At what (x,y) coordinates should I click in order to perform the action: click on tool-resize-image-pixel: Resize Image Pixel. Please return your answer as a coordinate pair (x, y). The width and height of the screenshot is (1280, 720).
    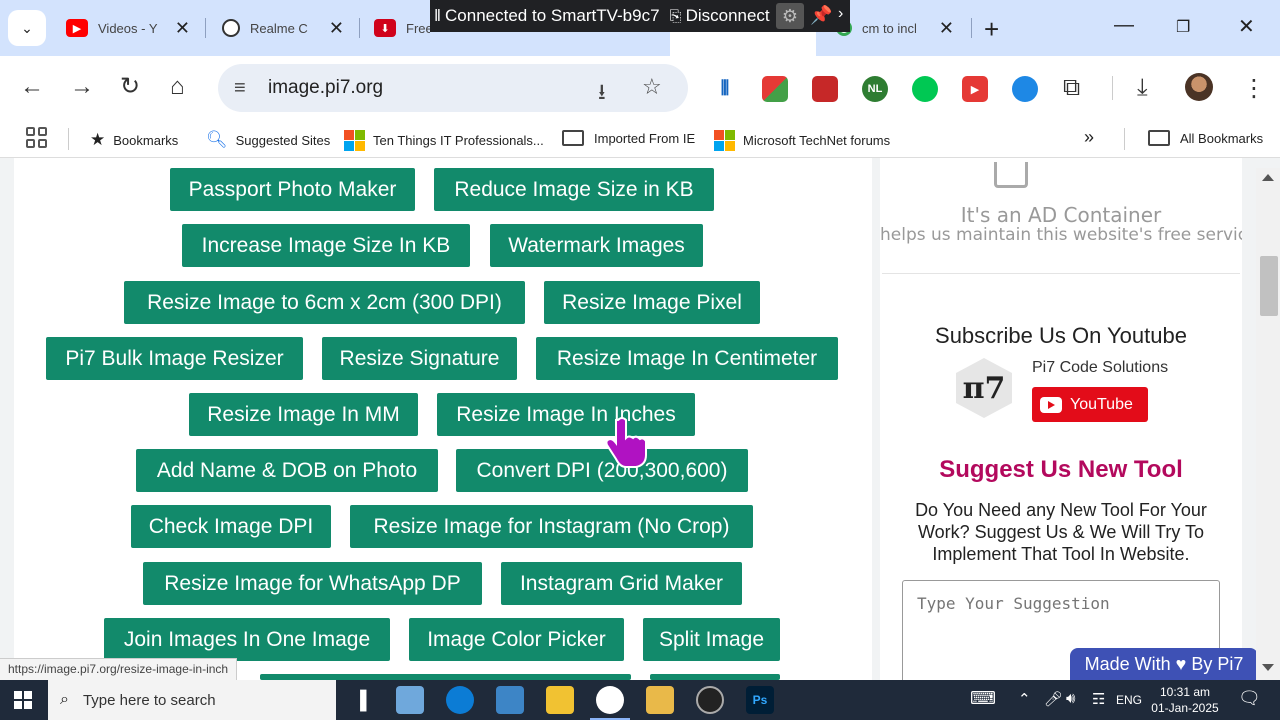
    Looking at the image, I should click on (652, 302).